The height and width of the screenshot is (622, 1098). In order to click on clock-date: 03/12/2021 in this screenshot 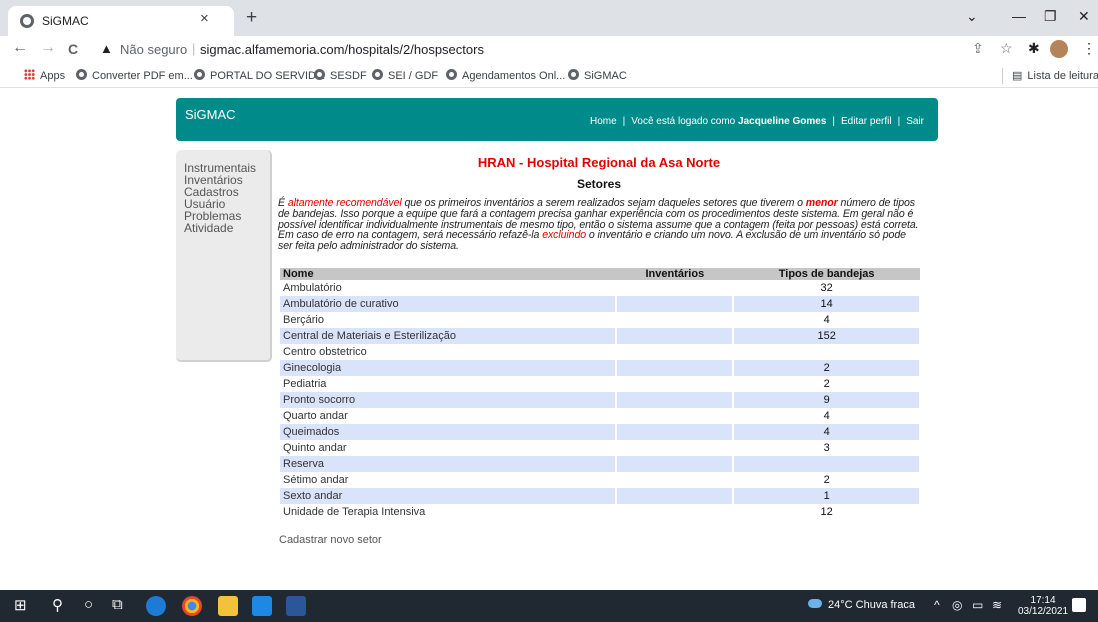, I will do `click(1043, 611)`.